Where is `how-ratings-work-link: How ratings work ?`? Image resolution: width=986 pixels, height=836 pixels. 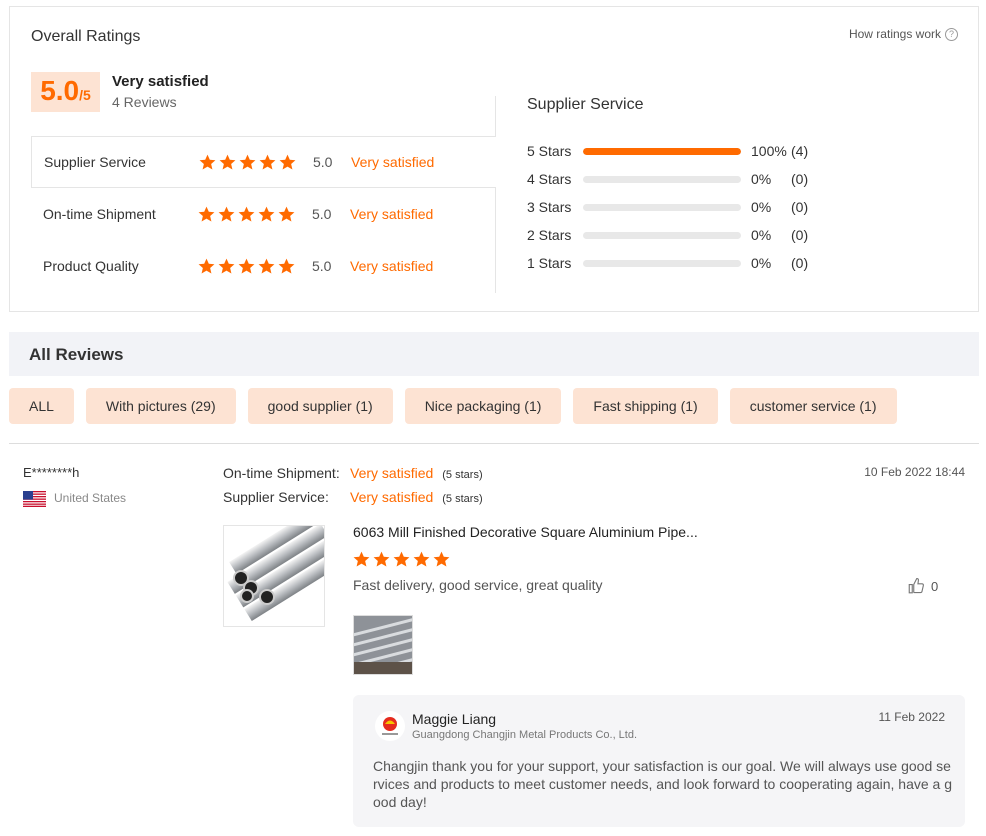
how-ratings-work-link: How ratings work ? is located at coordinates (903, 34).